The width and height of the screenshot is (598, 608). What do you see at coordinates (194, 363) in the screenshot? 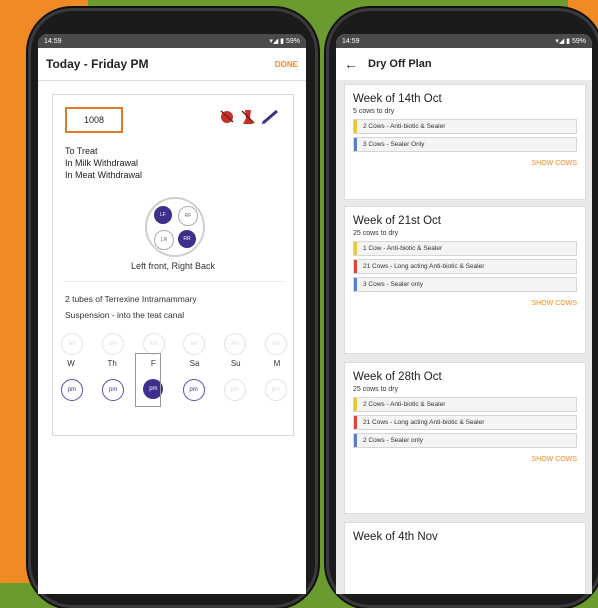
I see `day-label: Sa` at bounding box center [194, 363].